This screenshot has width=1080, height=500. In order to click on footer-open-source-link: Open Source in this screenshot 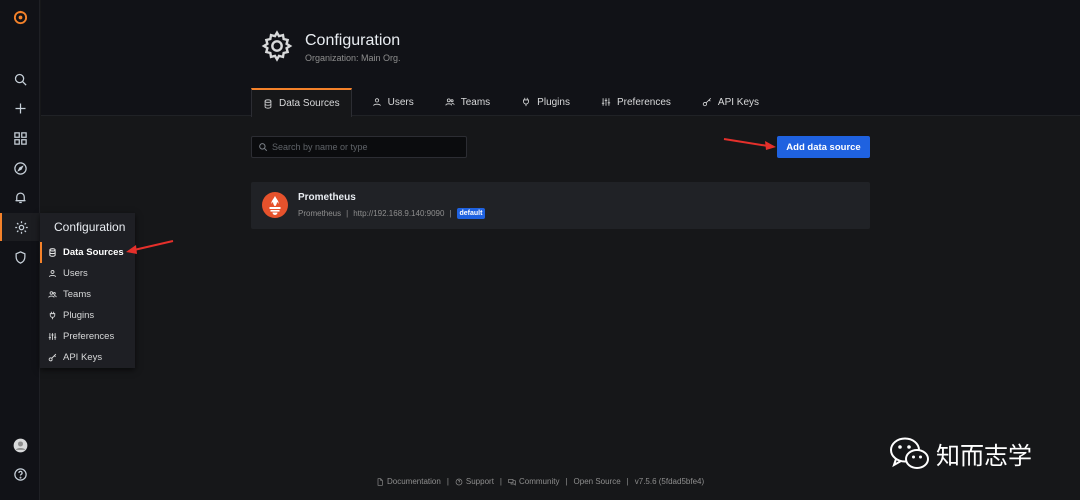, I will do `click(597, 481)`.